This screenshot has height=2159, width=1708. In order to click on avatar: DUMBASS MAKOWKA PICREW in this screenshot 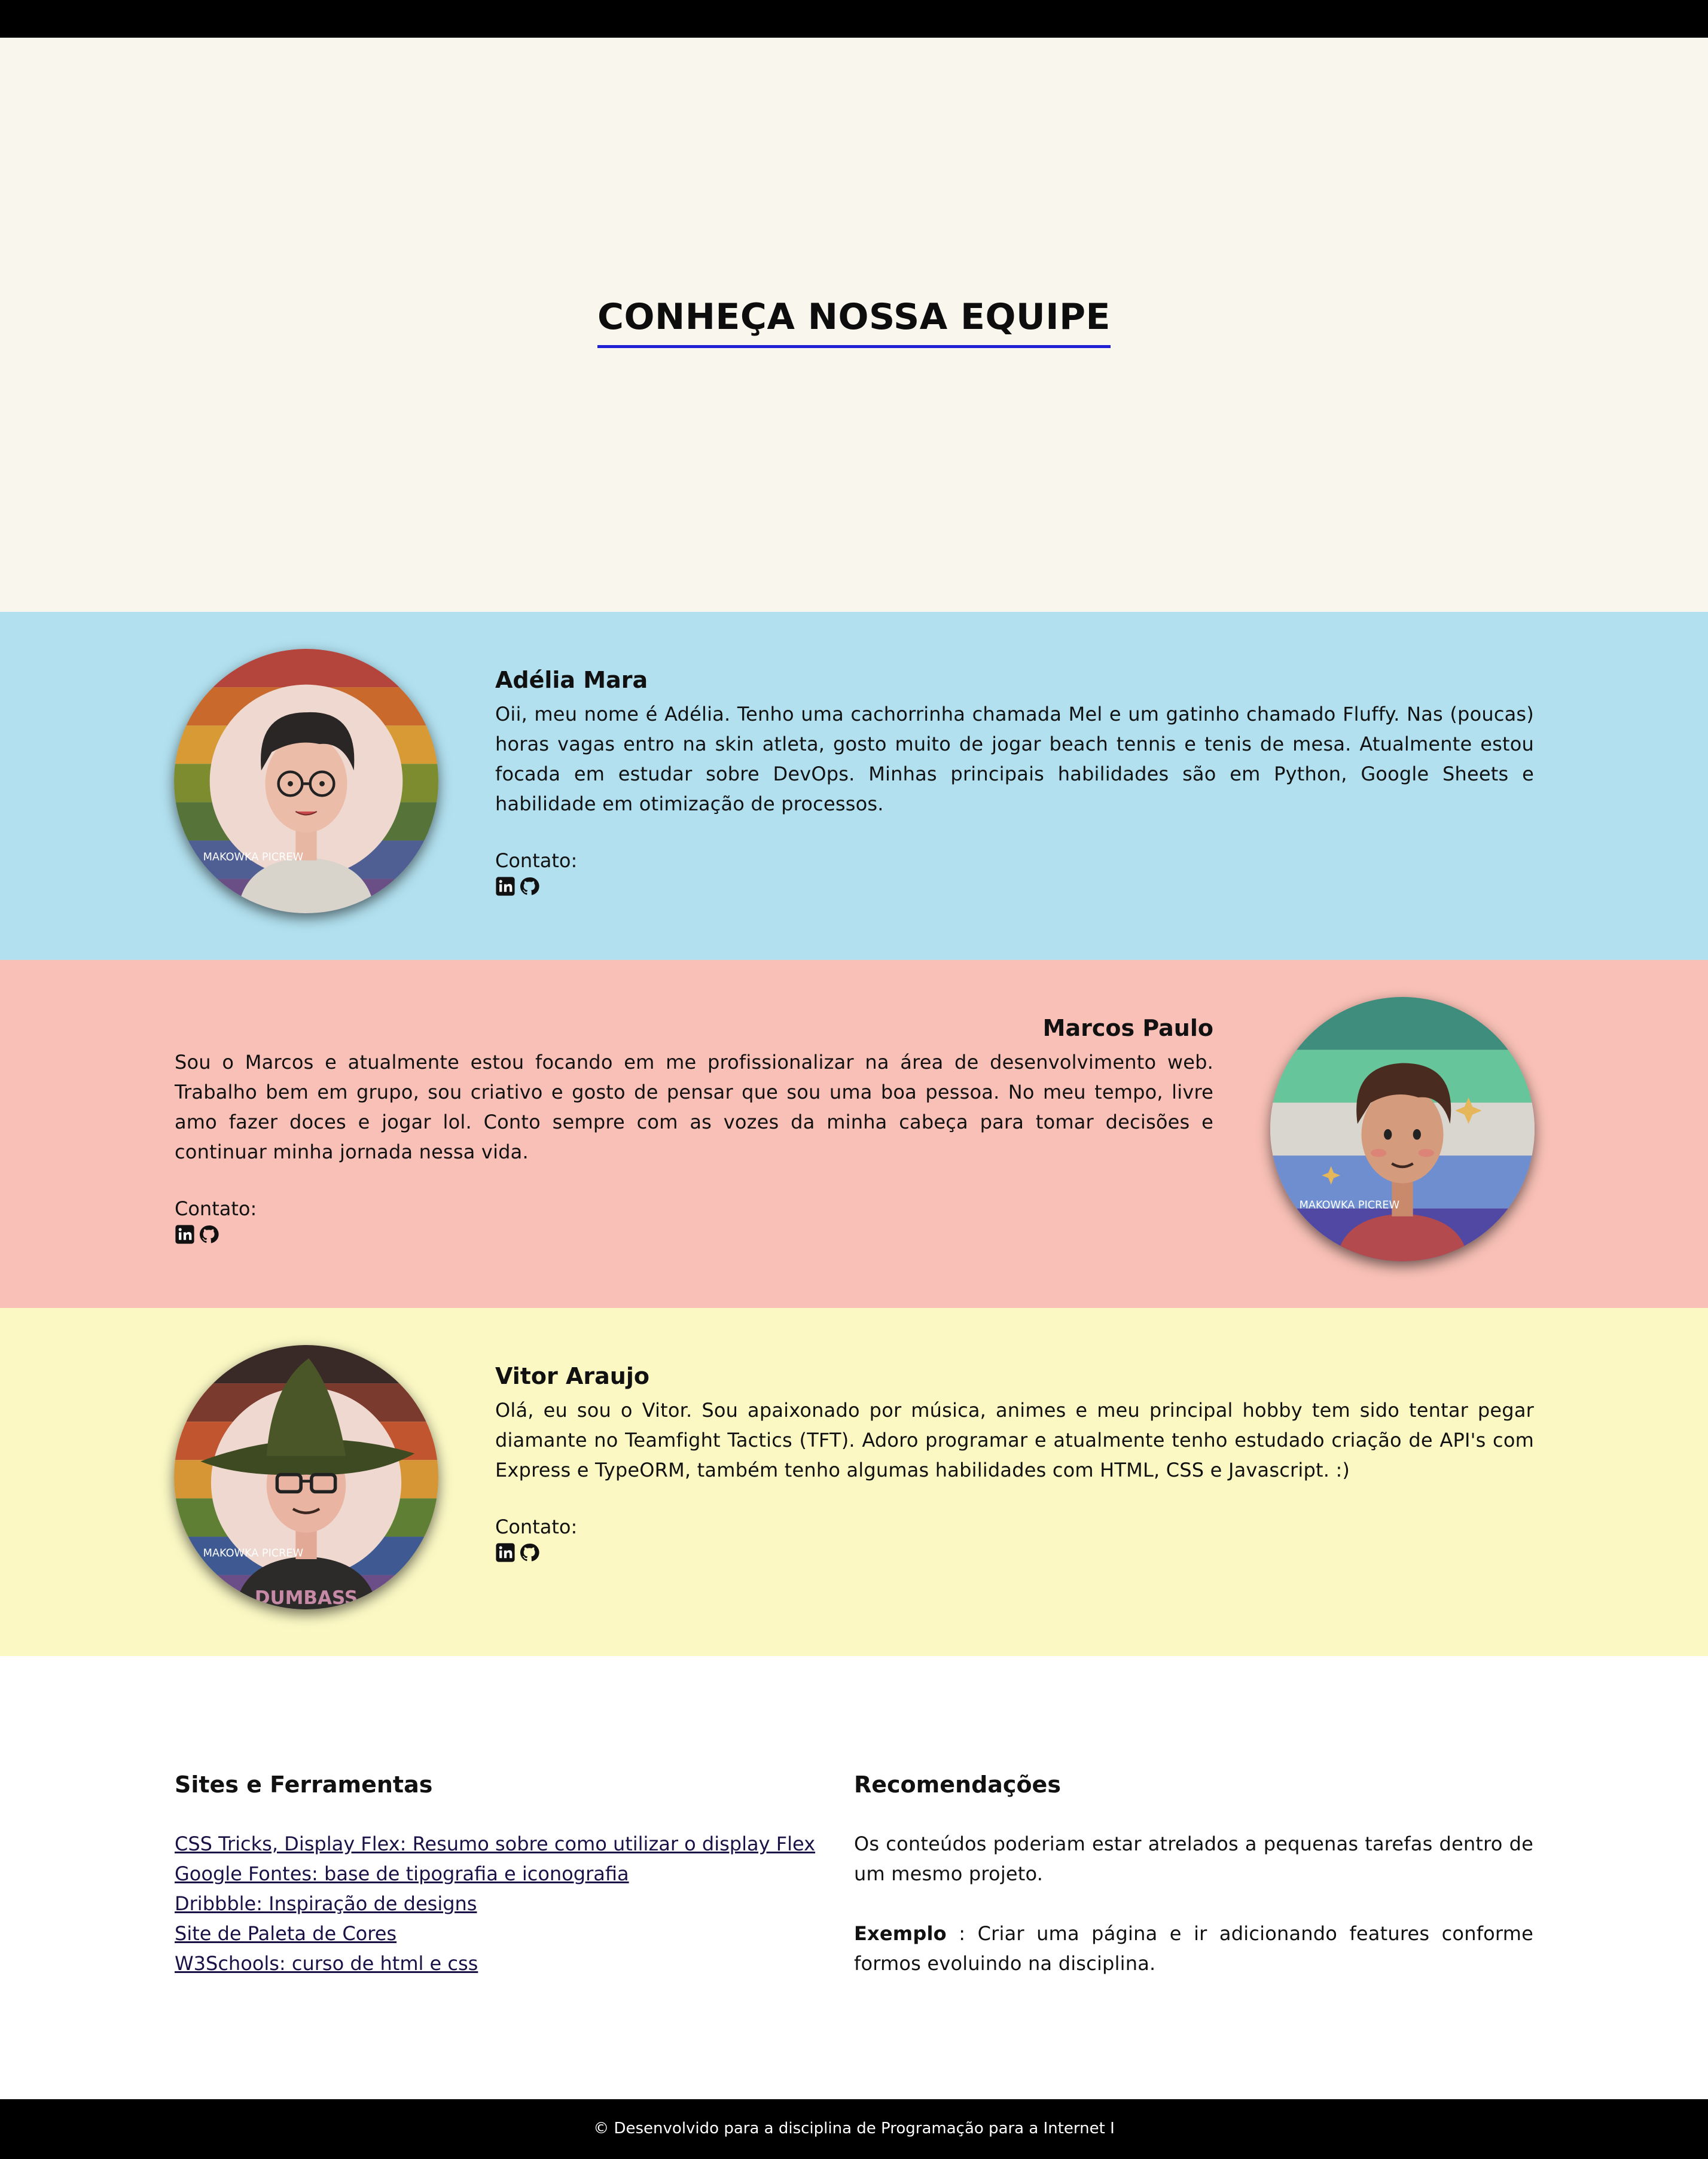, I will do `click(306, 1477)`.